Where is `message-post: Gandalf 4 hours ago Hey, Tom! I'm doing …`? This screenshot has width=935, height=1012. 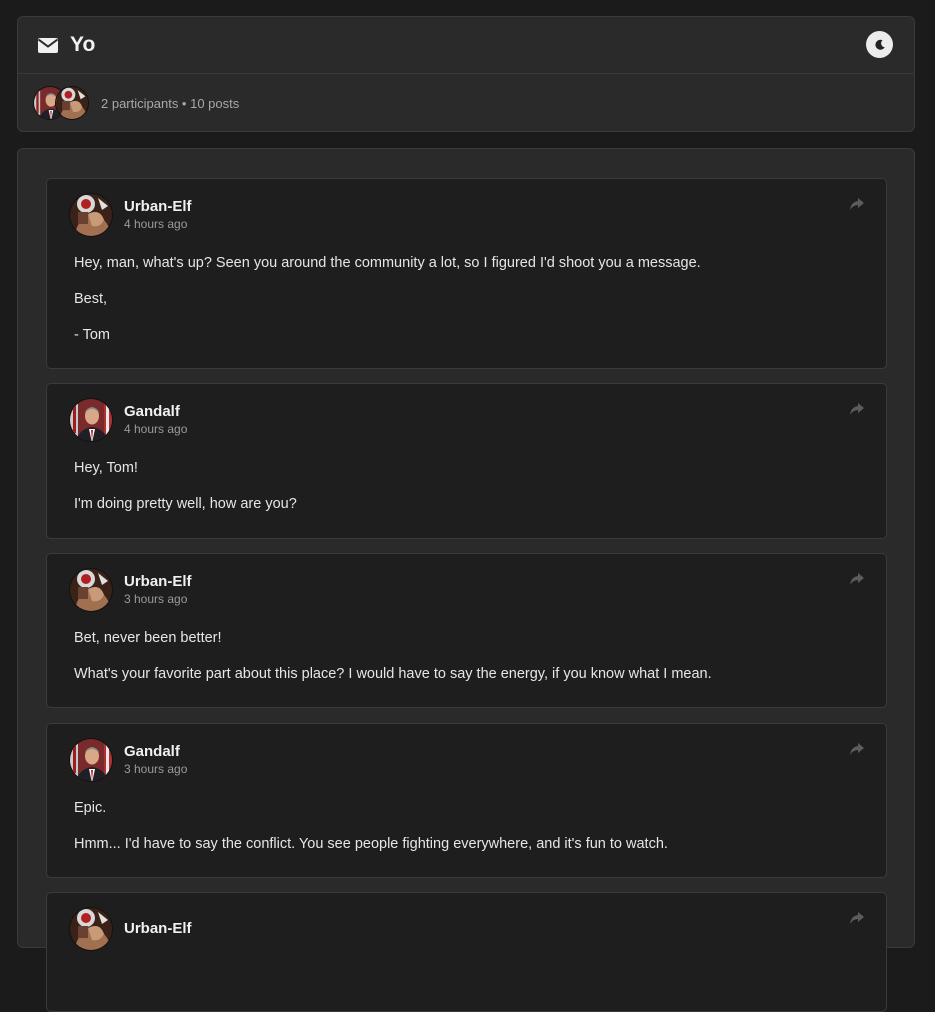
message-post: Gandalf 4 hours ago Hey, Tom! I'm doing … is located at coordinates (466, 461).